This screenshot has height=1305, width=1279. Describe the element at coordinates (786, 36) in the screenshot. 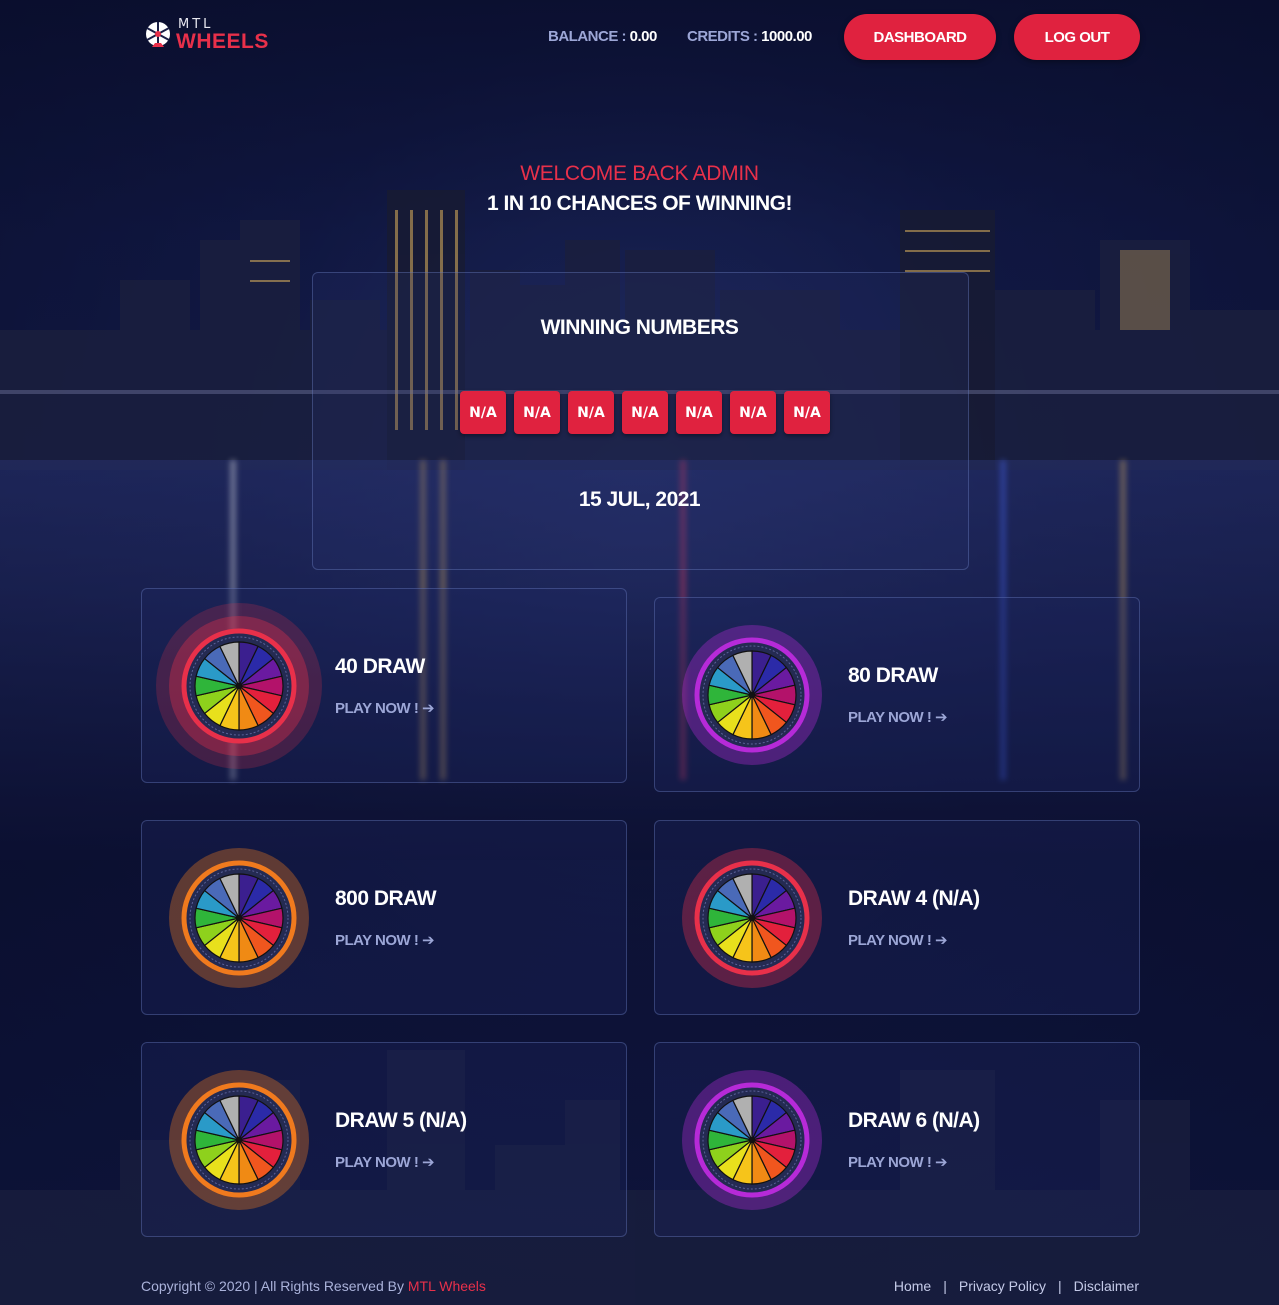

I see `credits-value: 1000.00` at that location.